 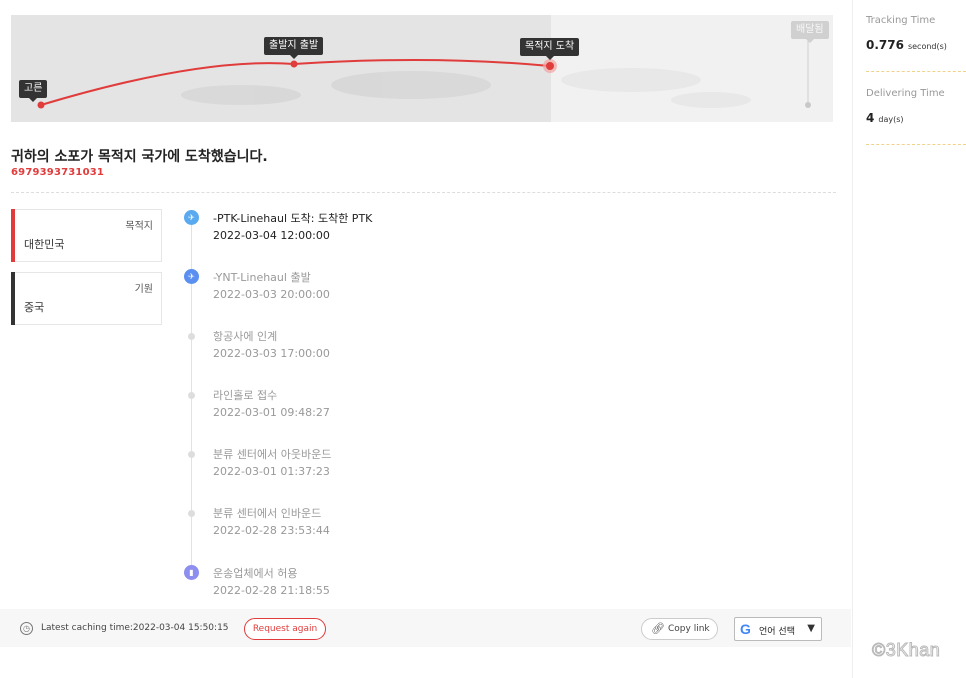 I want to click on origin-flag: 고른, so click(x=33, y=91).